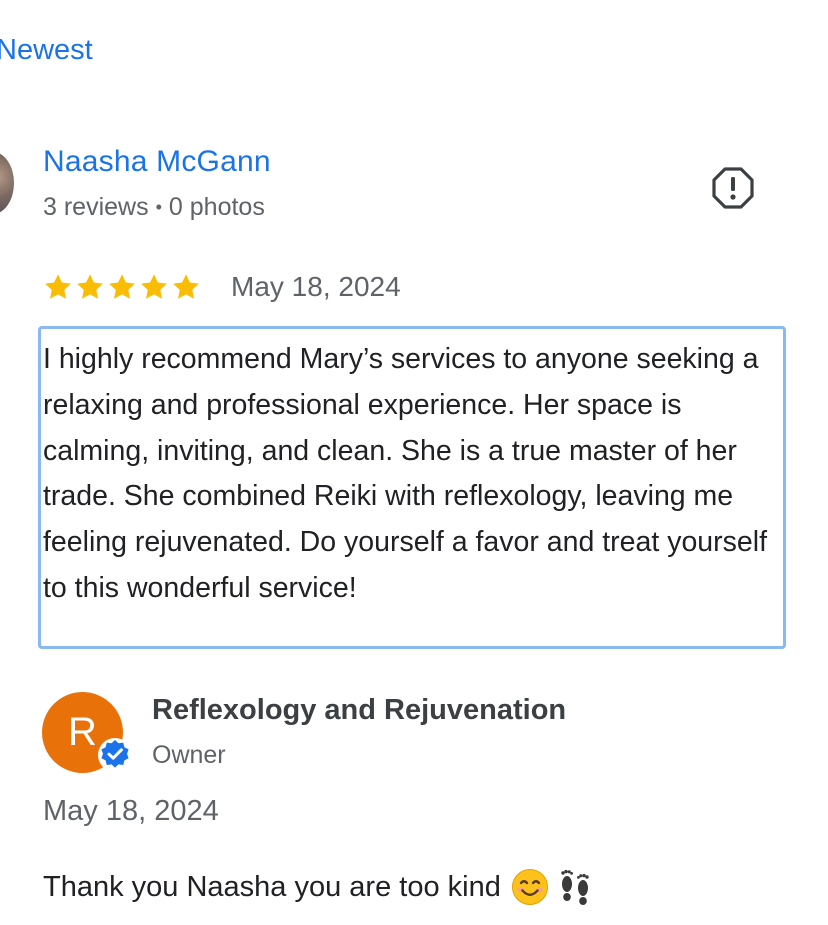  What do you see at coordinates (316, 286) in the screenshot?
I see `review-date: May 18, 2024` at bounding box center [316, 286].